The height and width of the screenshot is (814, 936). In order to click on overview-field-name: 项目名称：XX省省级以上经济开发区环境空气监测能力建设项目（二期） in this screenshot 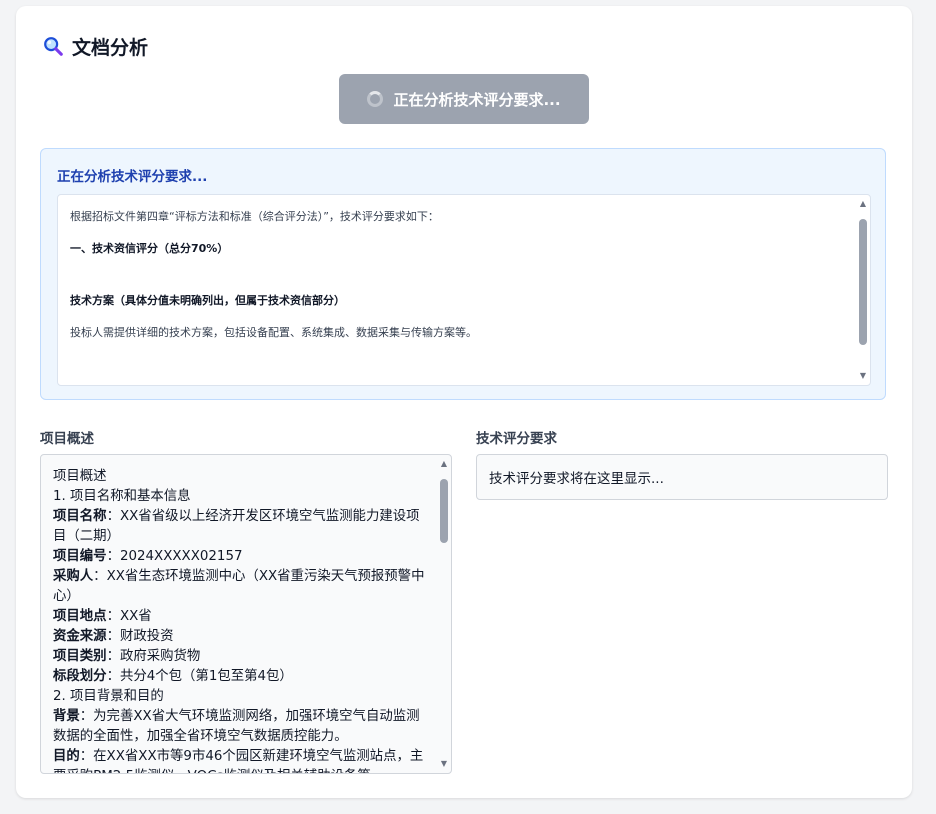, I will do `click(236, 526)`.